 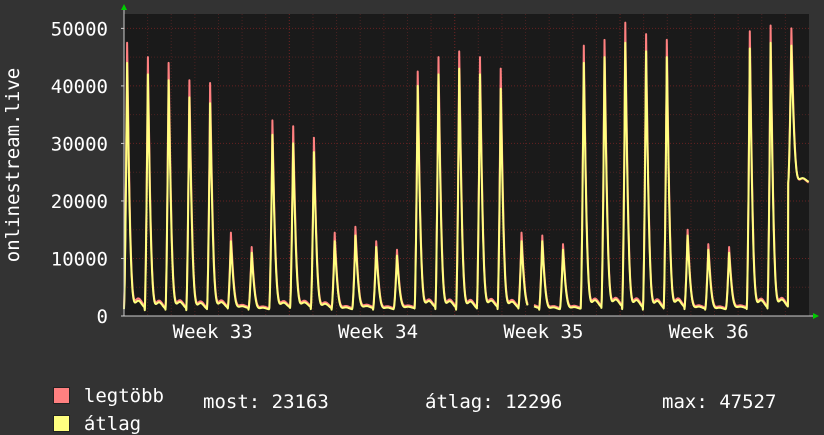 What do you see at coordinates (213, 332) in the screenshot?
I see `x-tick-label: Week 33` at bounding box center [213, 332].